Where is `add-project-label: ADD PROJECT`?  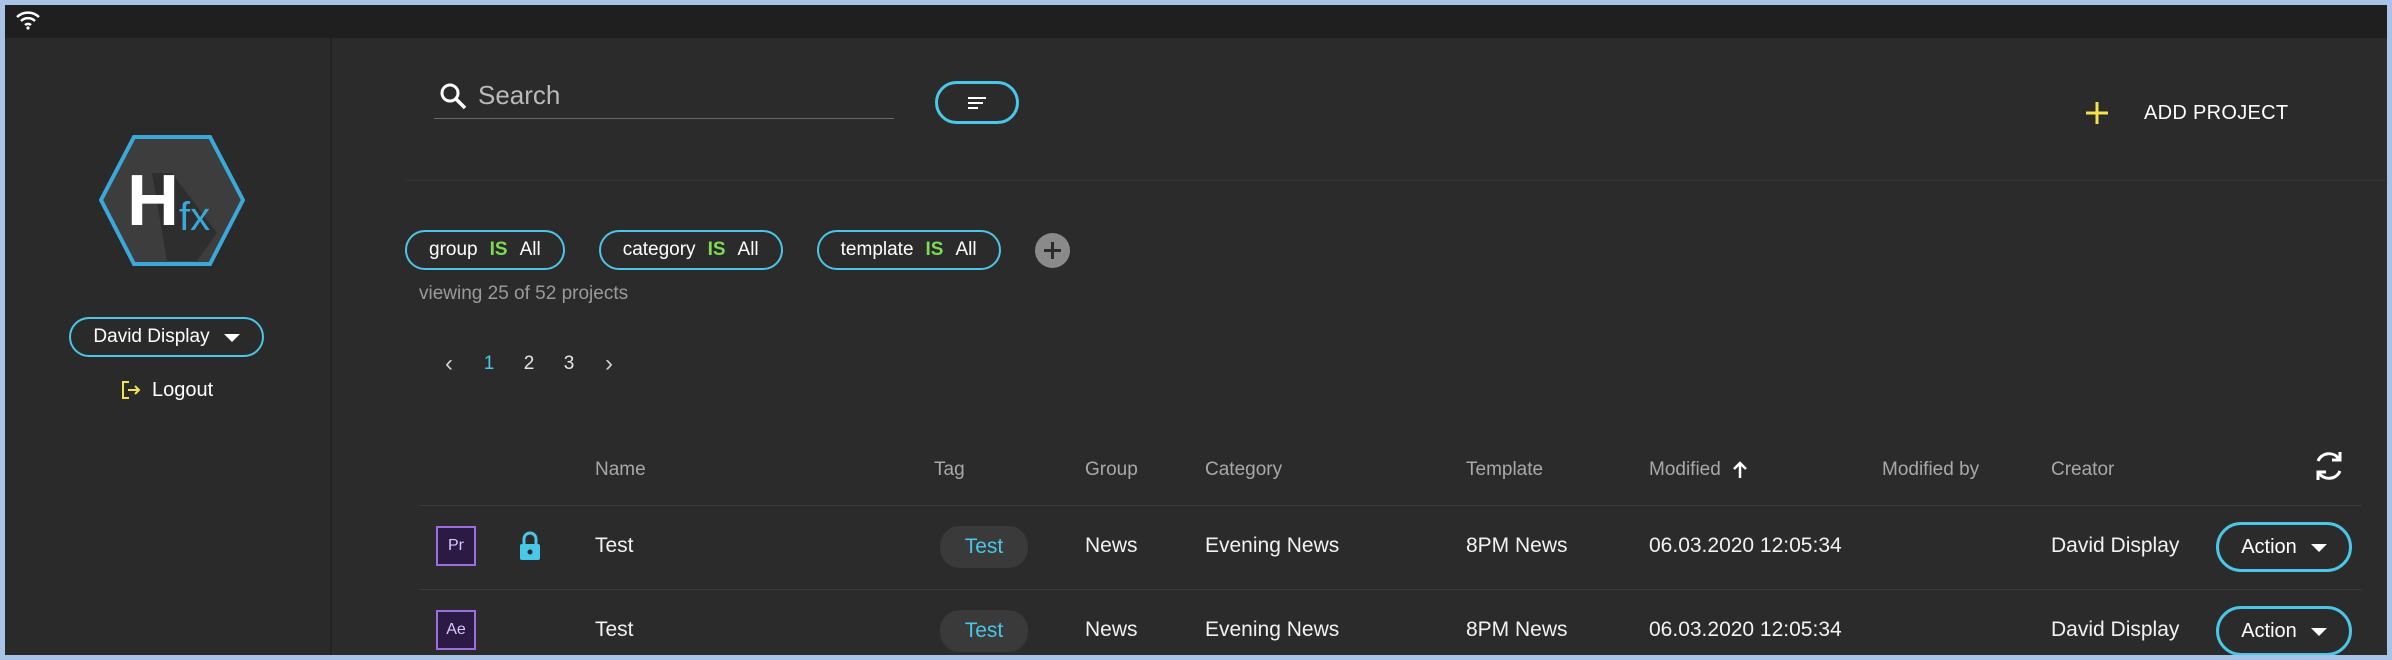 add-project-label: ADD PROJECT is located at coordinates (2216, 112).